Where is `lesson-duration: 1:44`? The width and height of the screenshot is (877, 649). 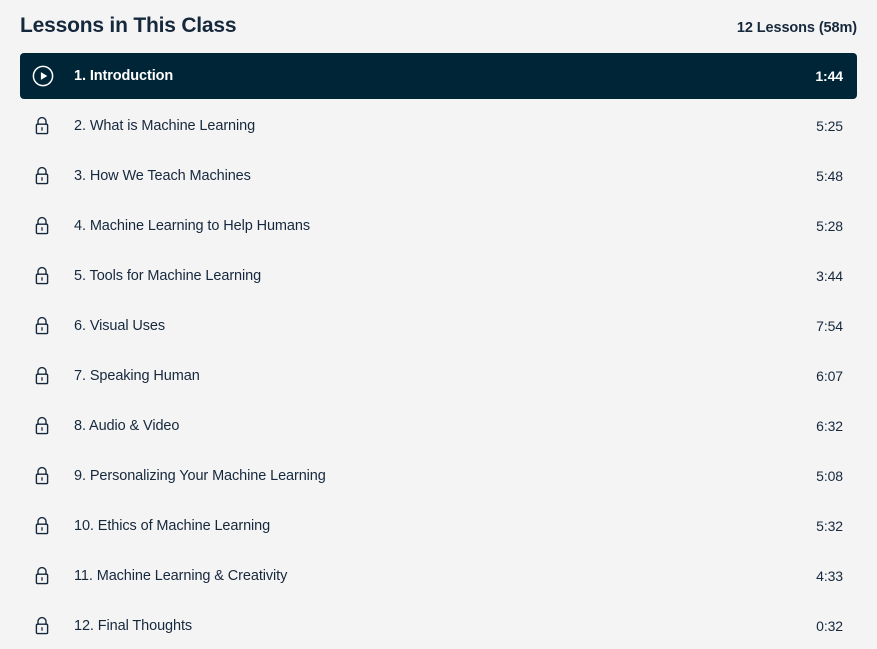 lesson-duration: 1:44 is located at coordinates (829, 76).